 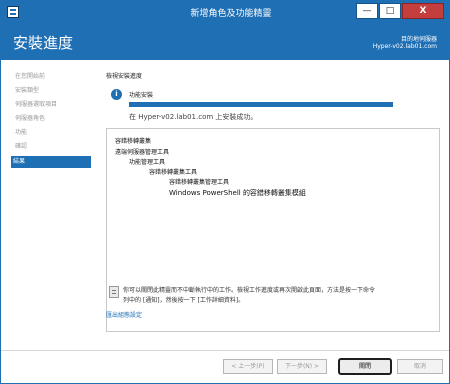 I want to click on export-configuration-link: 匯出組態設定, so click(x=124, y=314).